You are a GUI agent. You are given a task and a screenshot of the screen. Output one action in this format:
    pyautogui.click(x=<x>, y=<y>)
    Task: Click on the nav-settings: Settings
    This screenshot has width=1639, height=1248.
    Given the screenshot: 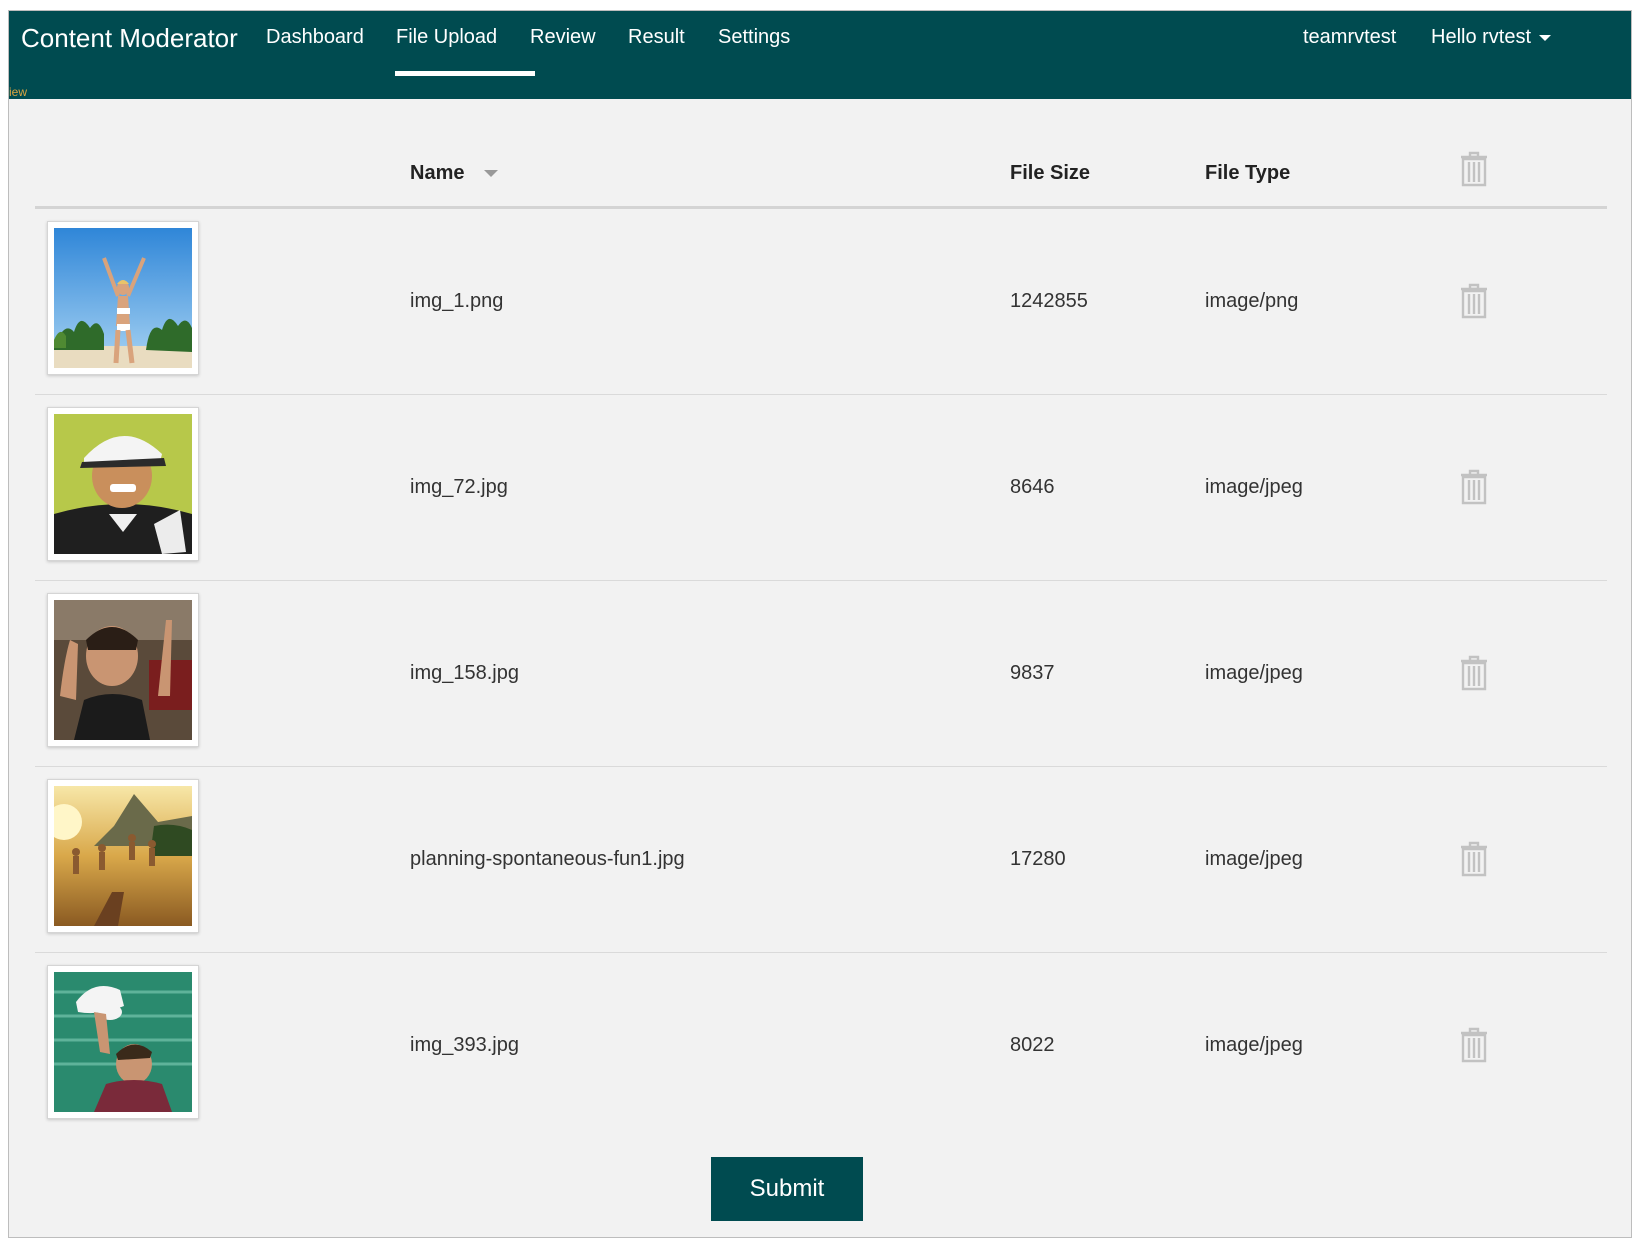 What is the action you would take?
    pyautogui.click(x=754, y=37)
    